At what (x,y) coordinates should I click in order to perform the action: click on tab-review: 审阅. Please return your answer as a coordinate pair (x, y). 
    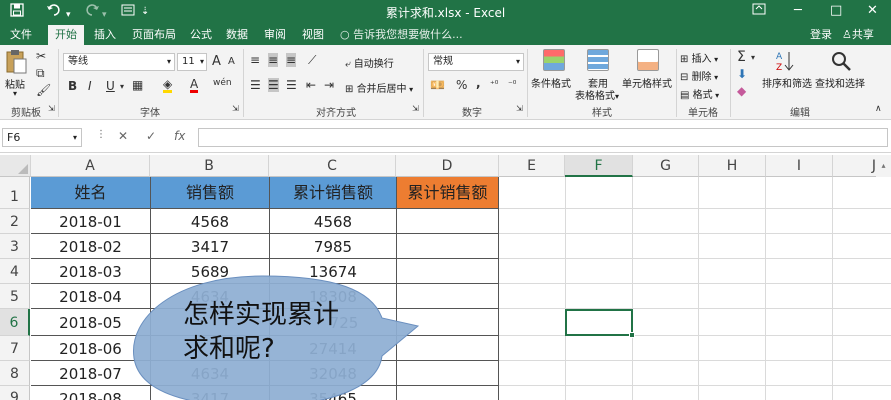
    Looking at the image, I should click on (275, 35).